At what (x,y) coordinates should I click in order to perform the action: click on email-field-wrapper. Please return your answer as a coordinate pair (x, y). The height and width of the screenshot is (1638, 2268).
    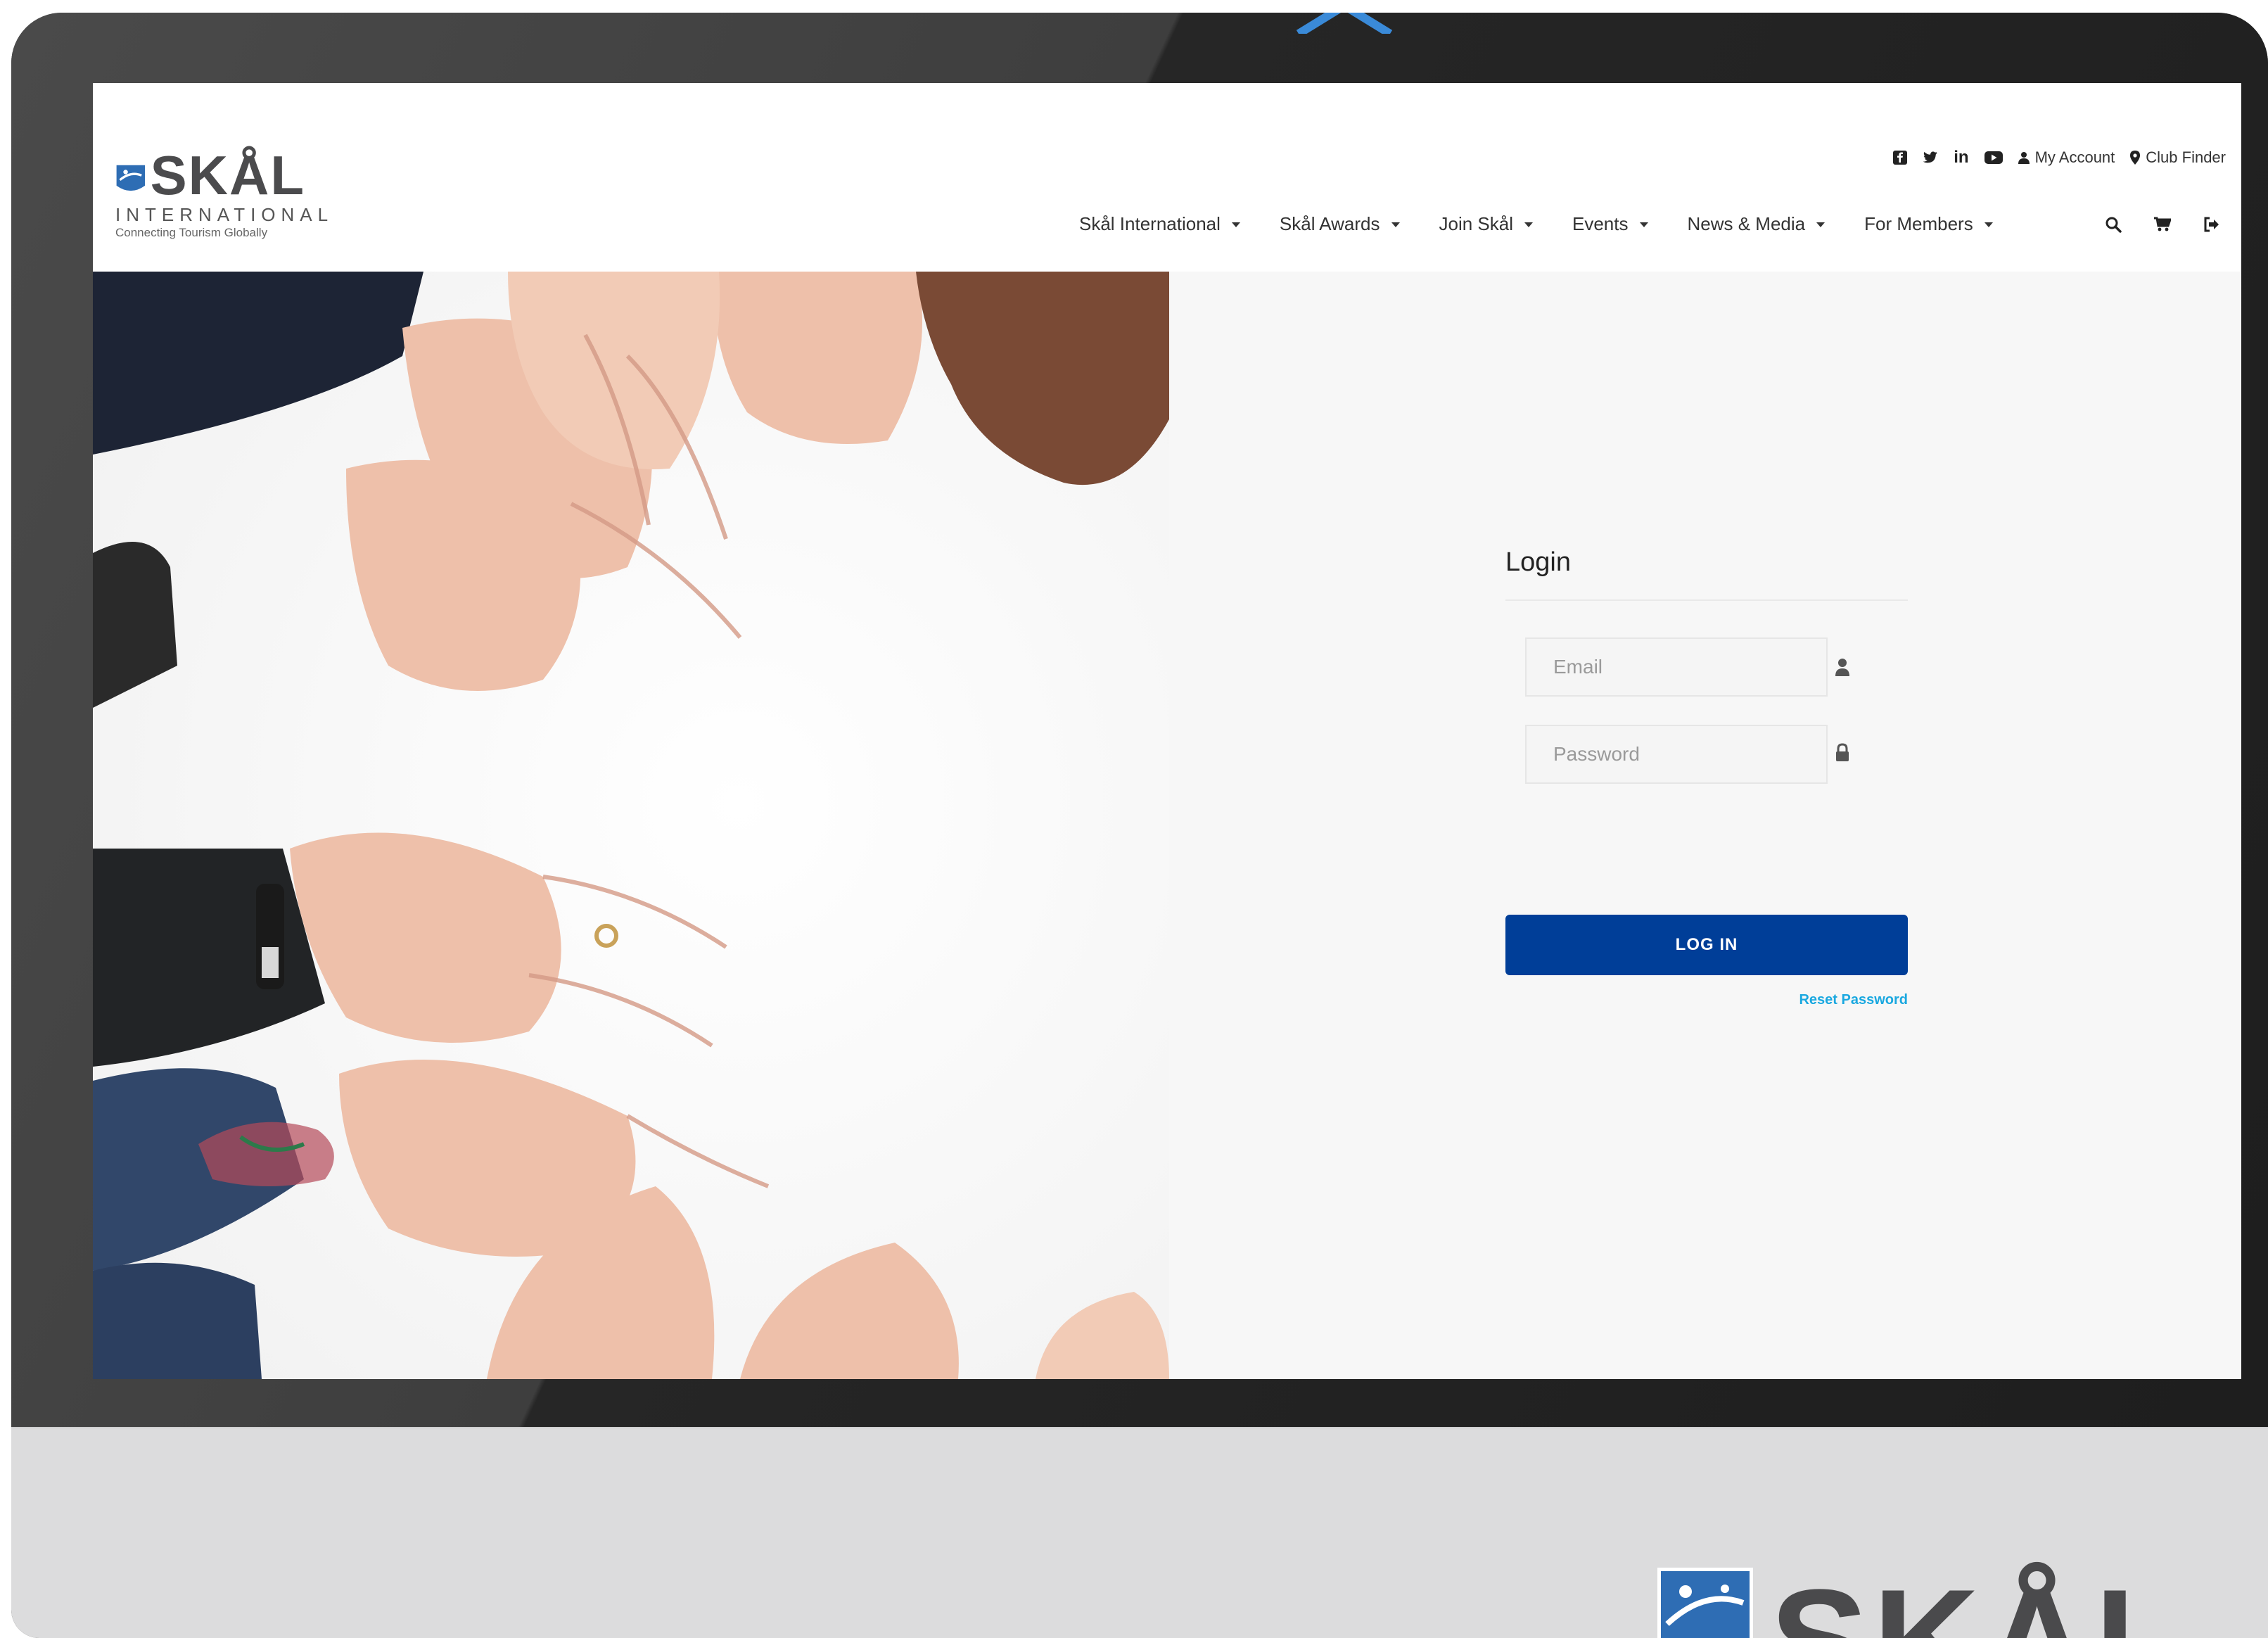
    Looking at the image, I should click on (1676, 667).